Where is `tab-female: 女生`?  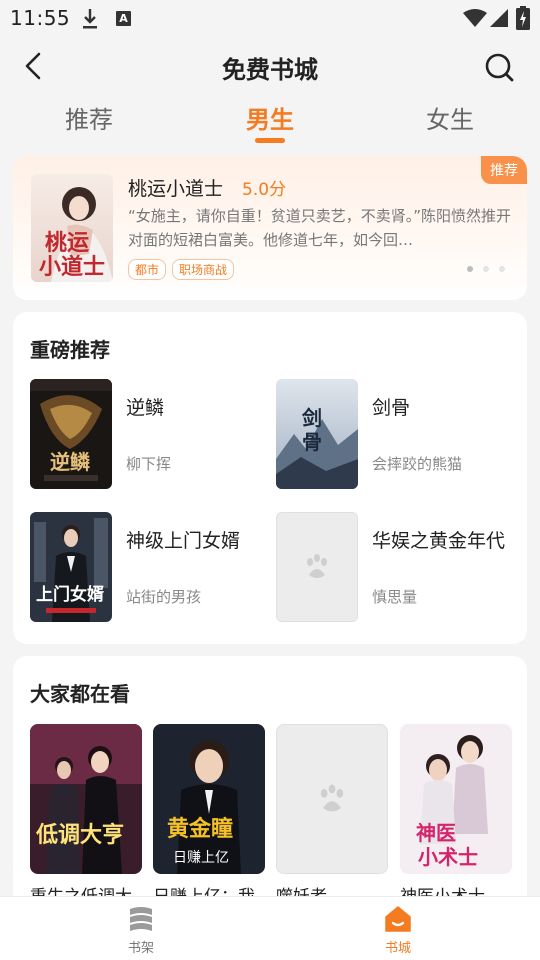
tab-female: 女生 is located at coordinates (450, 117).